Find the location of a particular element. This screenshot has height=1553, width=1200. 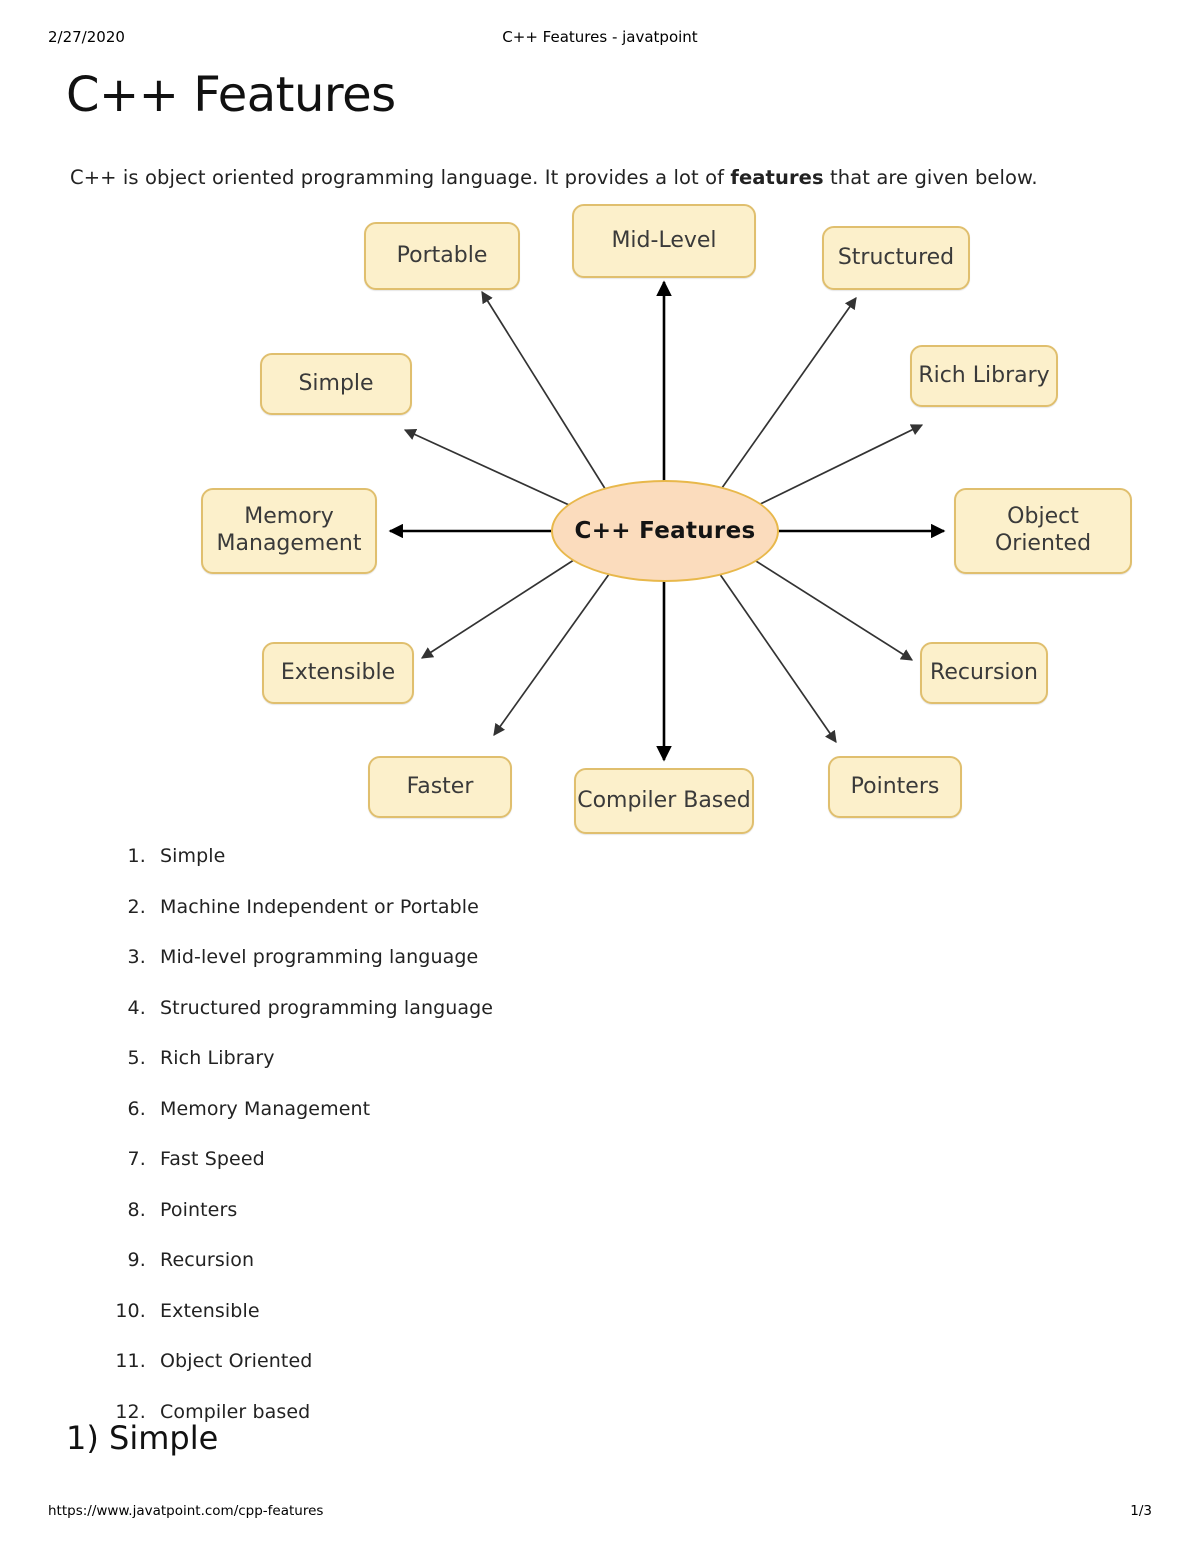

page-title: C++ Features is located at coordinates (231, 95).